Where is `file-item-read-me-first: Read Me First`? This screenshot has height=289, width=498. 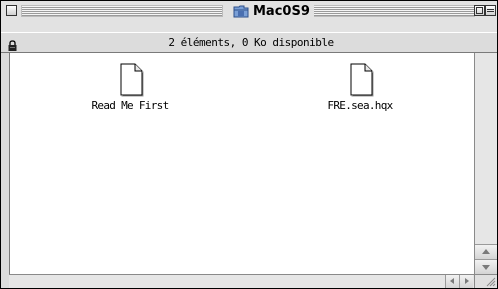
file-item-read-me-first: Read Me First is located at coordinates (130, 87).